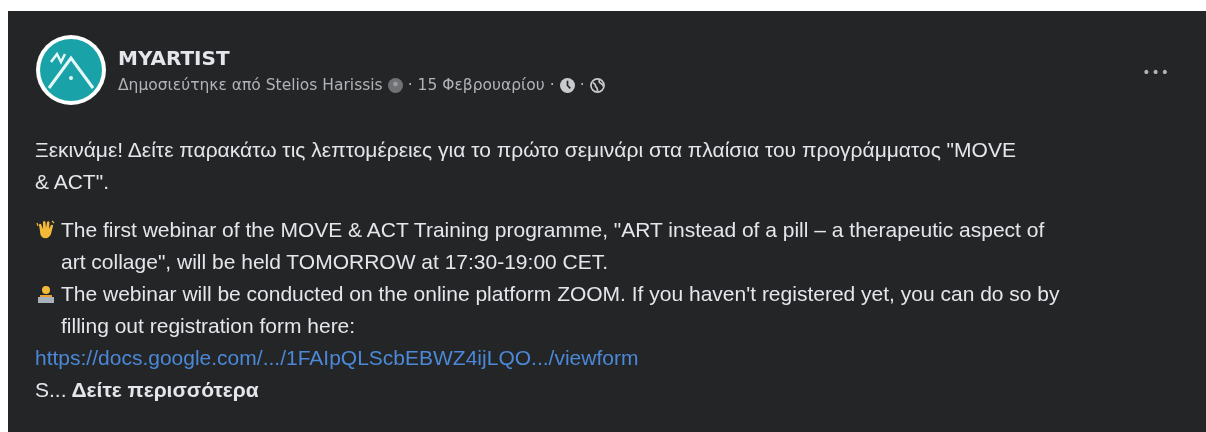  What do you see at coordinates (250, 85) in the screenshot?
I see `posted-by-text: Δημοσιεύτηκε από Stelios Harissis` at bounding box center [250, 85].